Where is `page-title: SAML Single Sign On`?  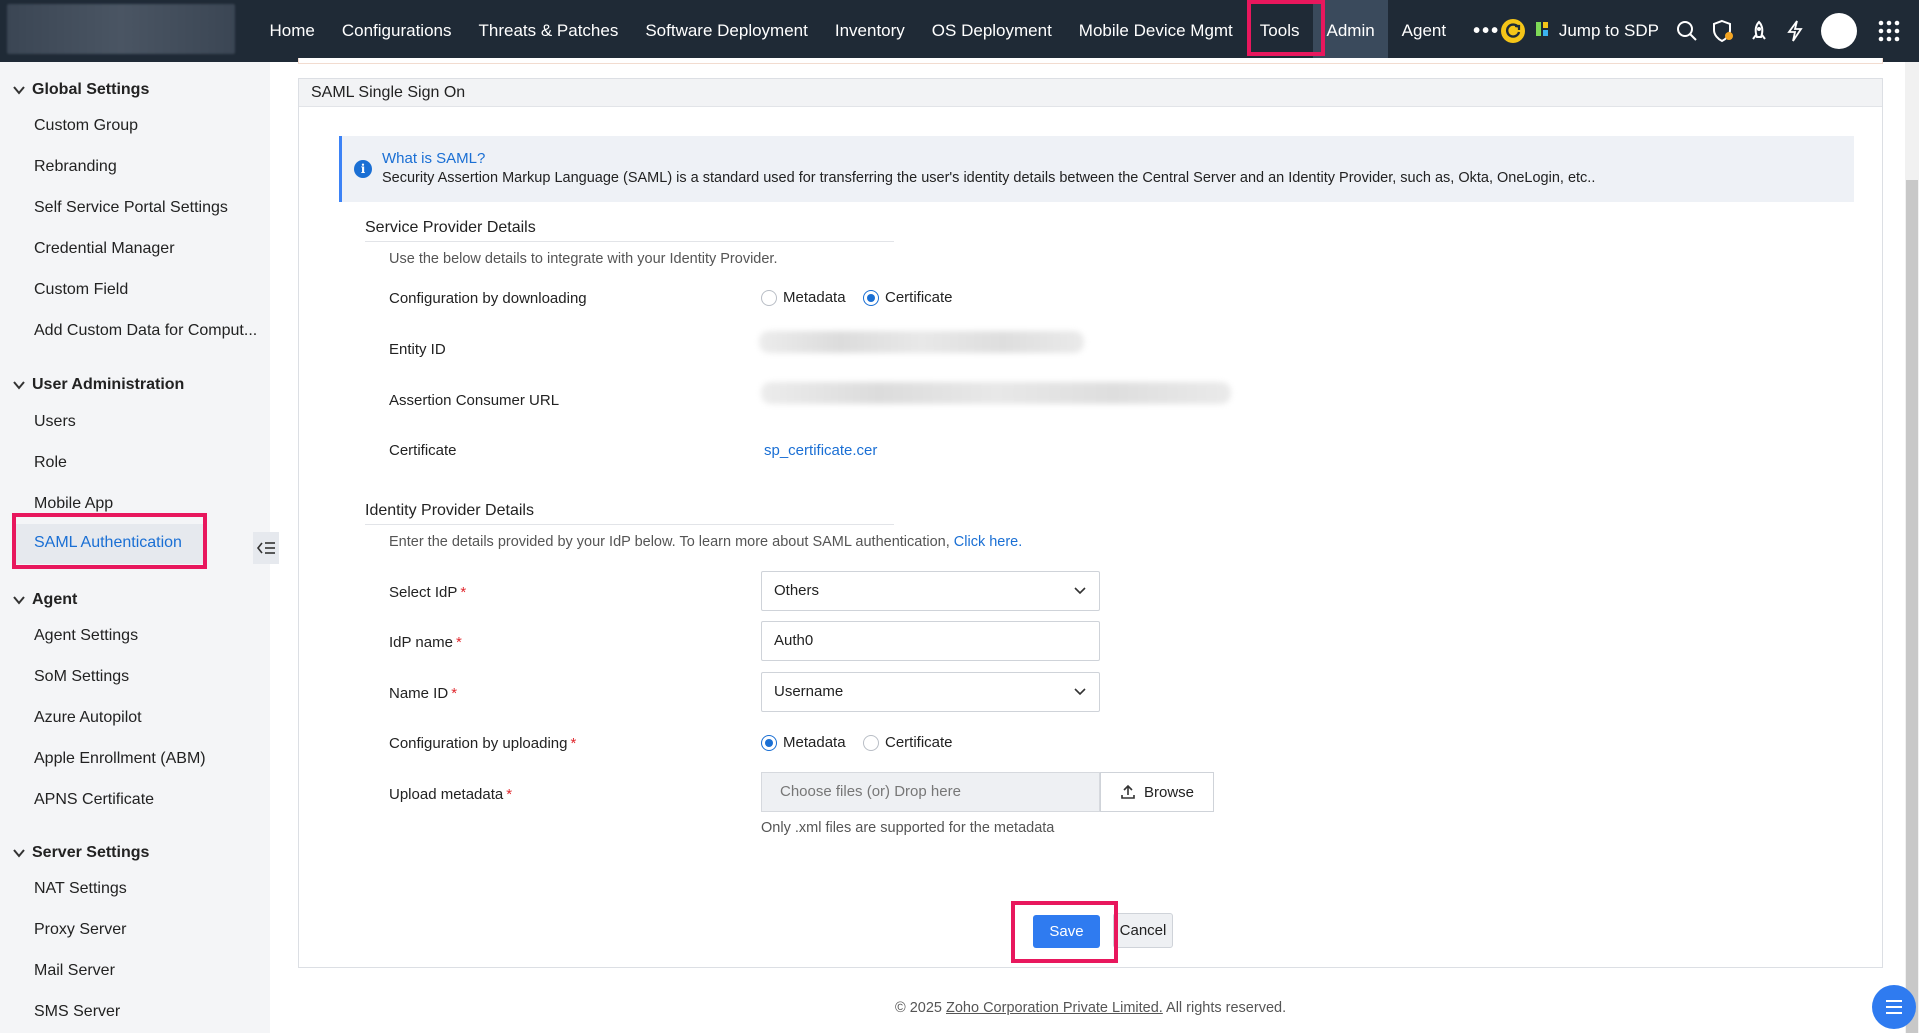
page-title: SAML Single Sign On is located at coordinates (1090, 93).